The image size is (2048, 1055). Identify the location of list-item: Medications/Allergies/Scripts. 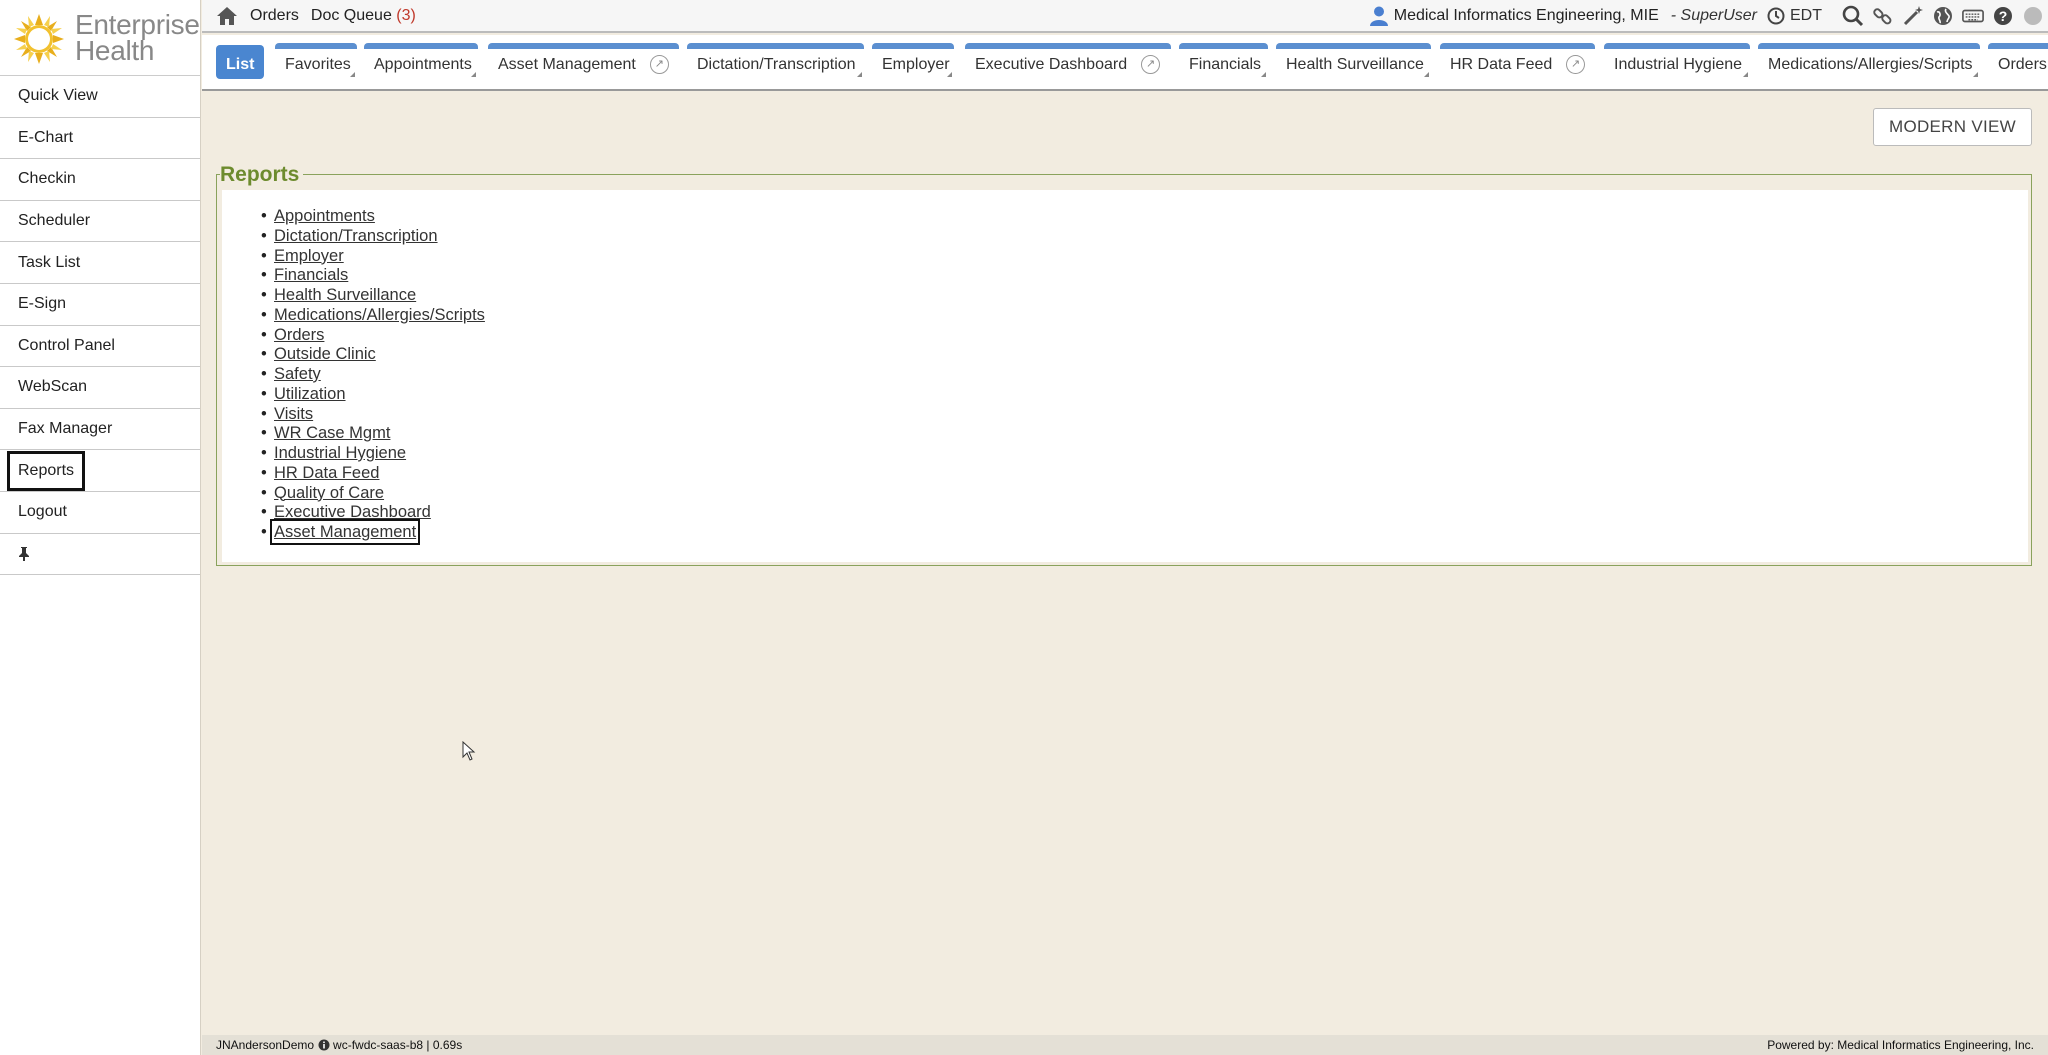
(373, 316).